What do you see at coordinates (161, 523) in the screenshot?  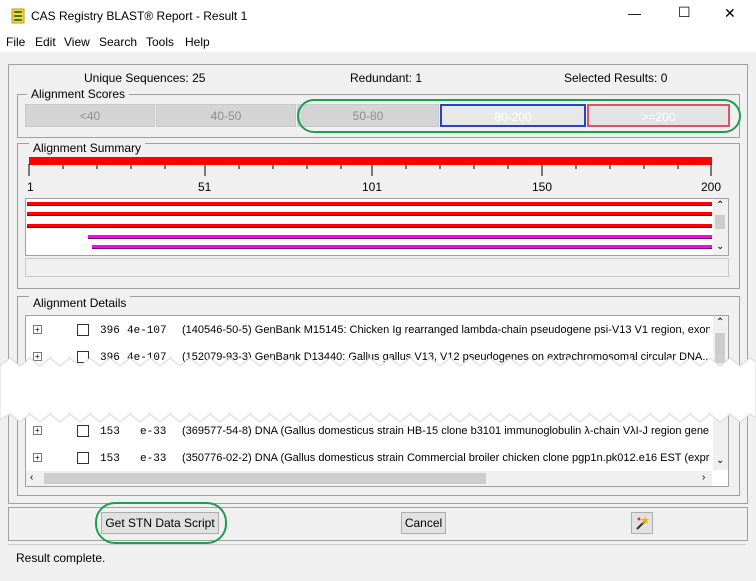 I see `highlight-get-stn` at bounding box center [161, 523].